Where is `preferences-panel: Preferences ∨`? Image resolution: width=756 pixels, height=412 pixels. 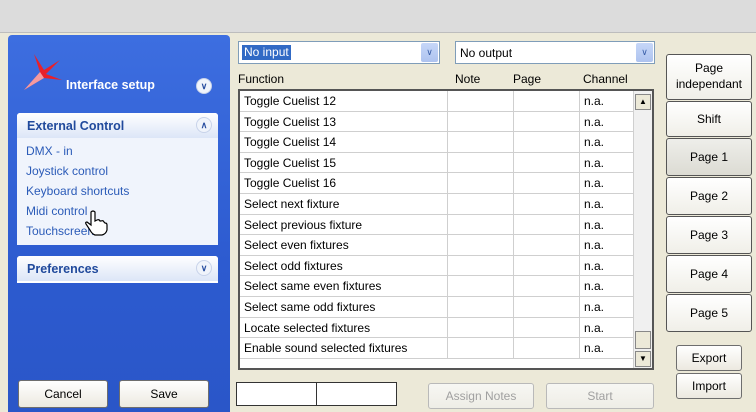 preferences-panel: Preferences ∨ is located at coordinates (117, 269).